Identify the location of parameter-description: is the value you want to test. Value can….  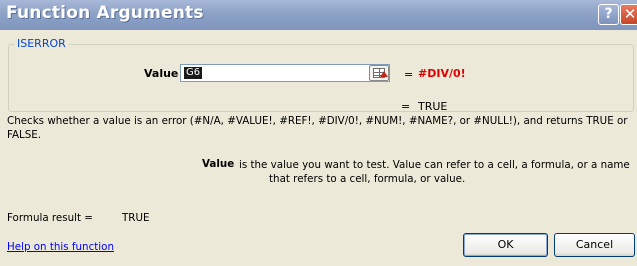
(436, 172).